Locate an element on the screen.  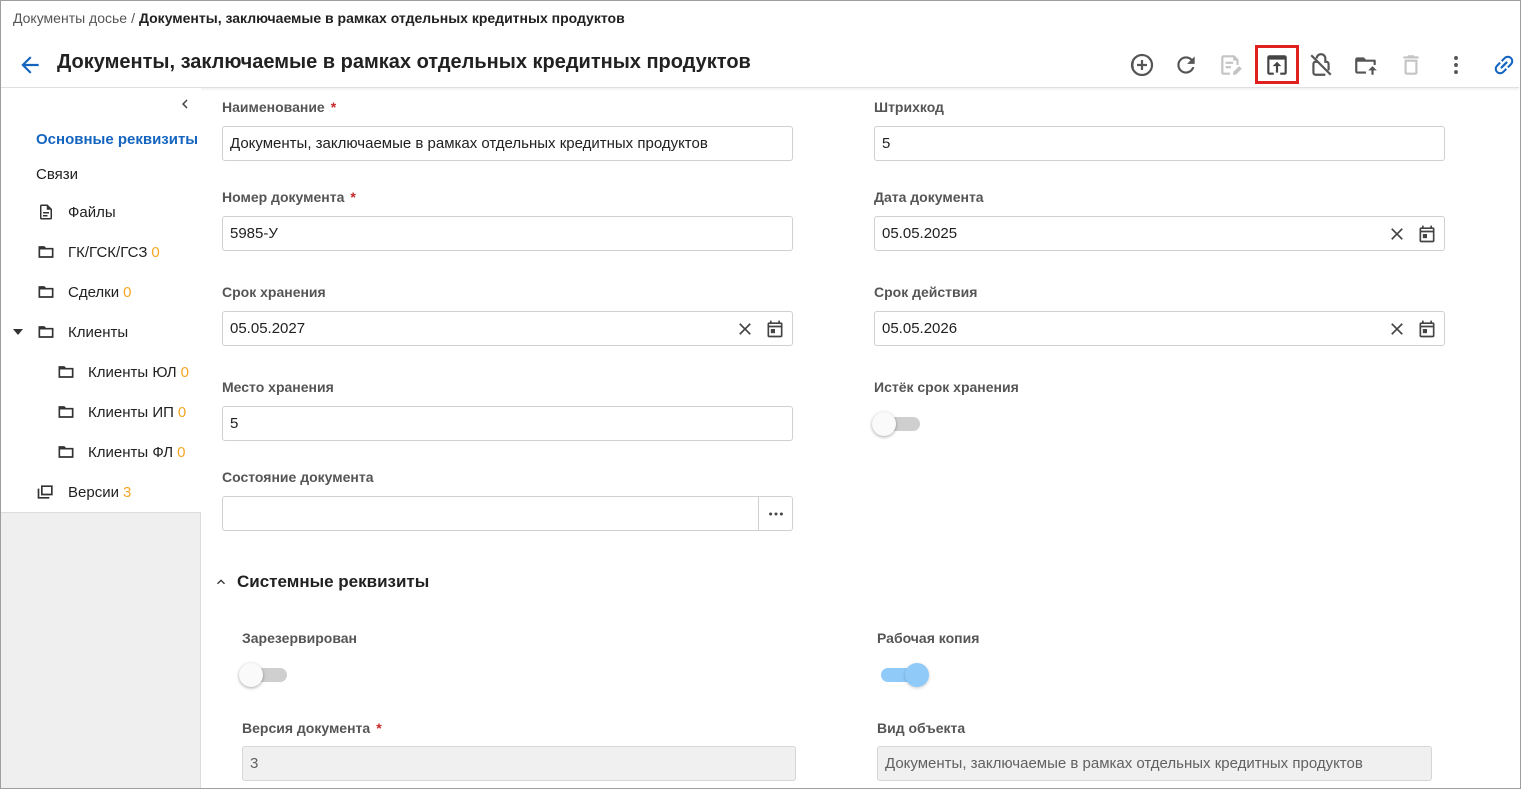
system-section-header: Системные реквизиты is located at coordinates (321, 582).